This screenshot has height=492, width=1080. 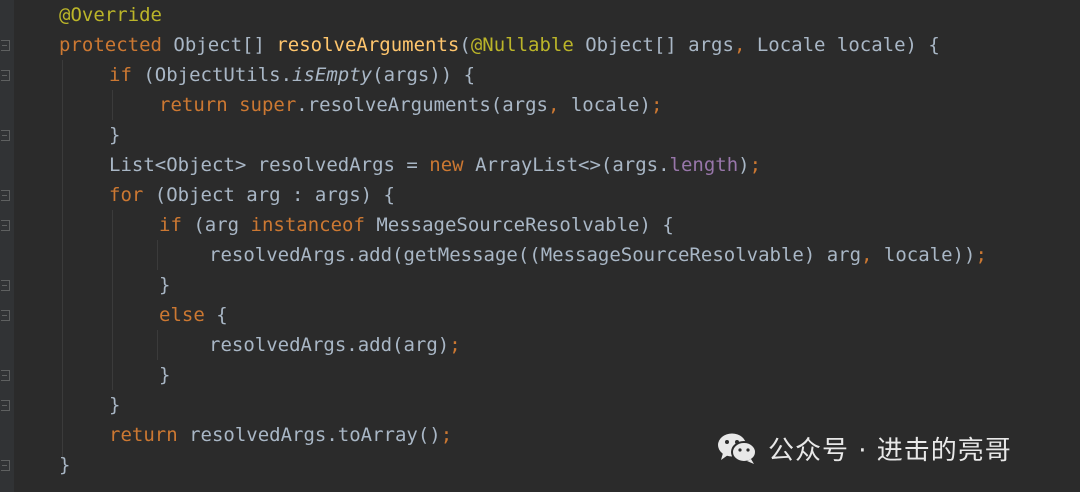 What do you see at coordinates (307, 225) in the screenshot?
I see `code-token: instanceof` at bounding box center [307, 225].